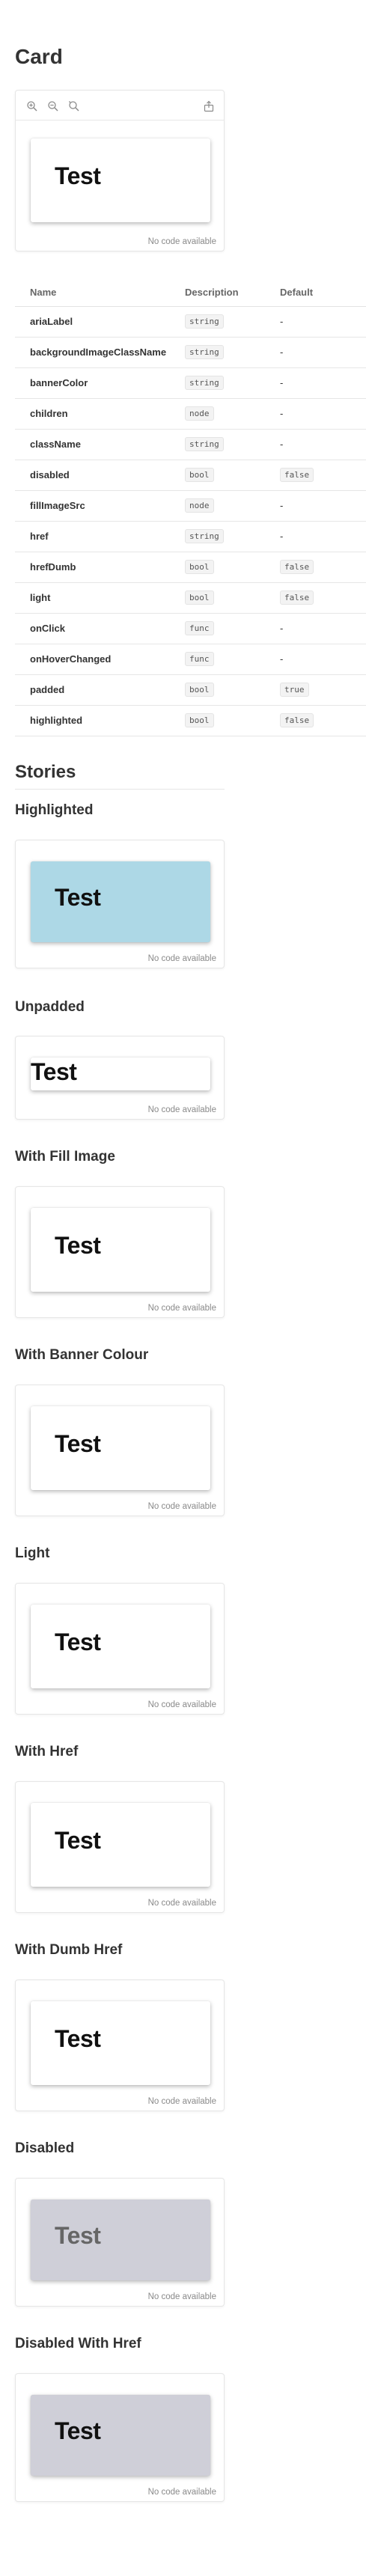 This screenshot has width=366, height=2576. What do you see at coordinates (209, 106) in the screenshot?
I see `share-icon` at bounding box center [209, 106].